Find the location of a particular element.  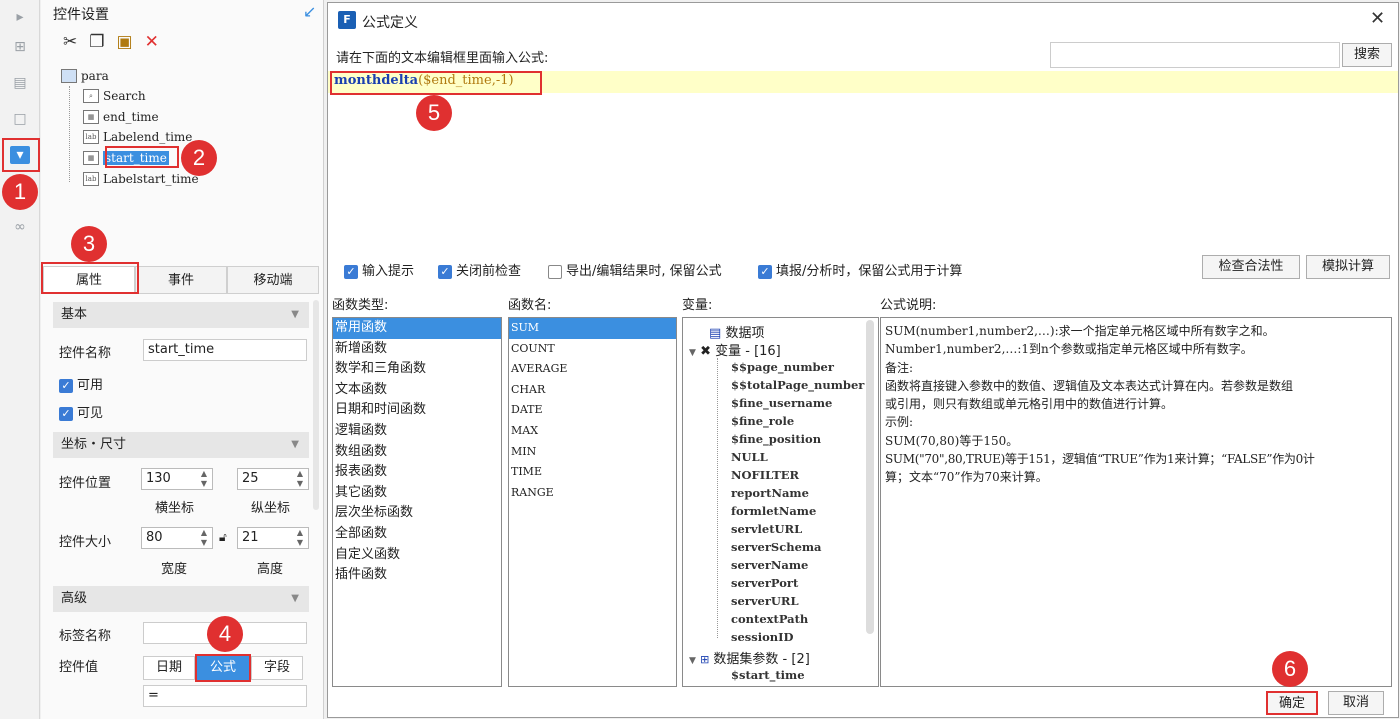

list-item: 常用函数 is located at coordinates (417, 328).